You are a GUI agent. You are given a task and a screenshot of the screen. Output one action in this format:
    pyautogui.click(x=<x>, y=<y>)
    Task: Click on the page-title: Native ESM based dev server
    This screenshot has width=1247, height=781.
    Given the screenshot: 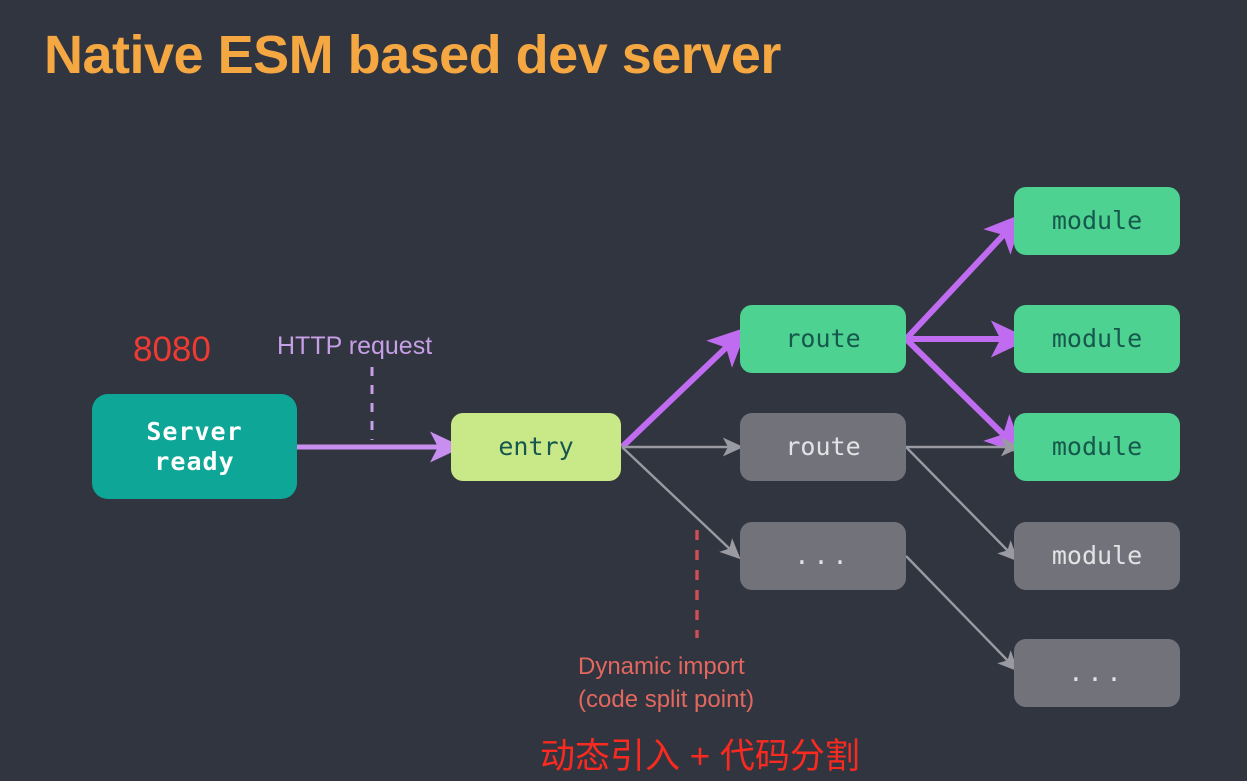 What is the action you would take?
    pyautogui.click(x=412, y=55)
    